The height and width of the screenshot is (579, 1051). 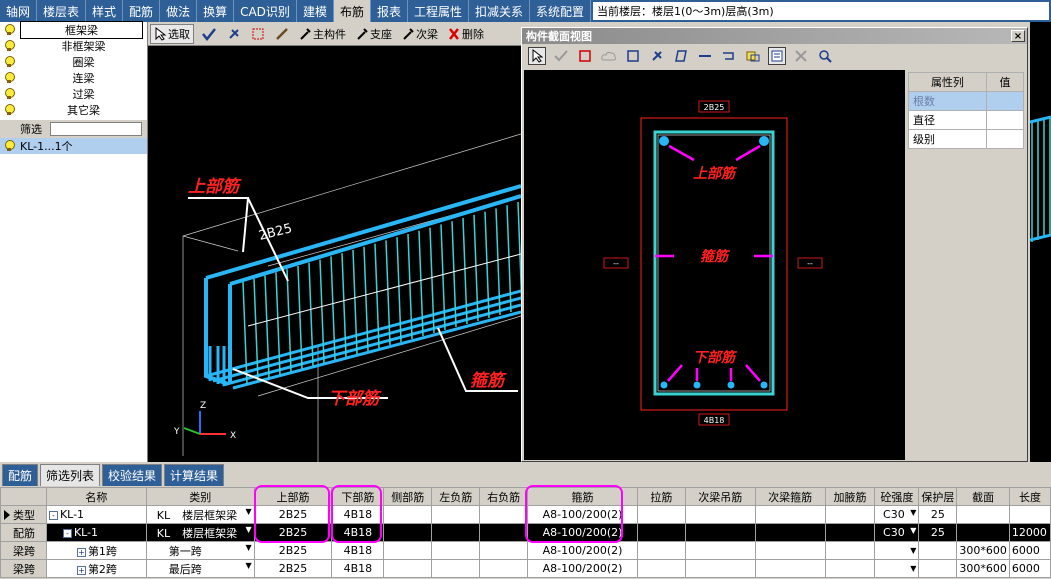 What do you see at coordinates (132, 475) in the screenshot?
I see `bottom-tab: 校验结果` at bounding box center [132, 475].